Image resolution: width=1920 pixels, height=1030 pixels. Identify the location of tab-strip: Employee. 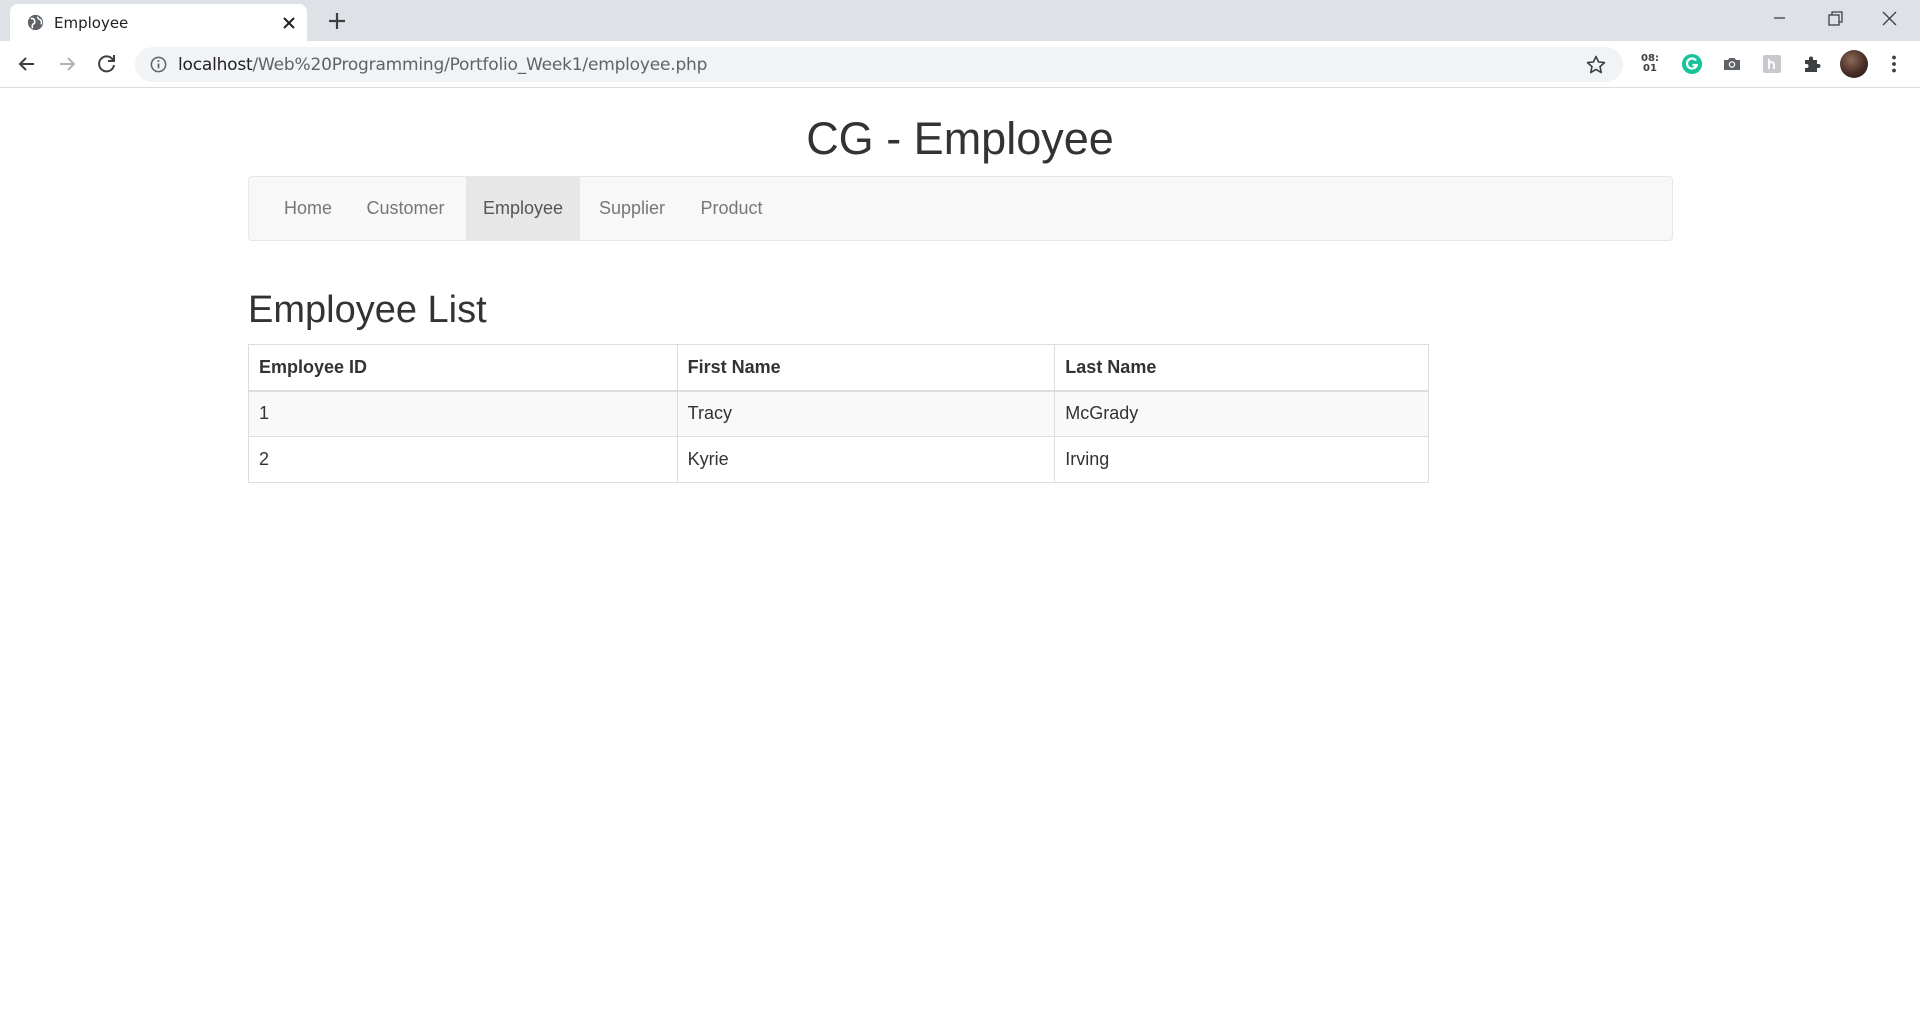
(960, 20).